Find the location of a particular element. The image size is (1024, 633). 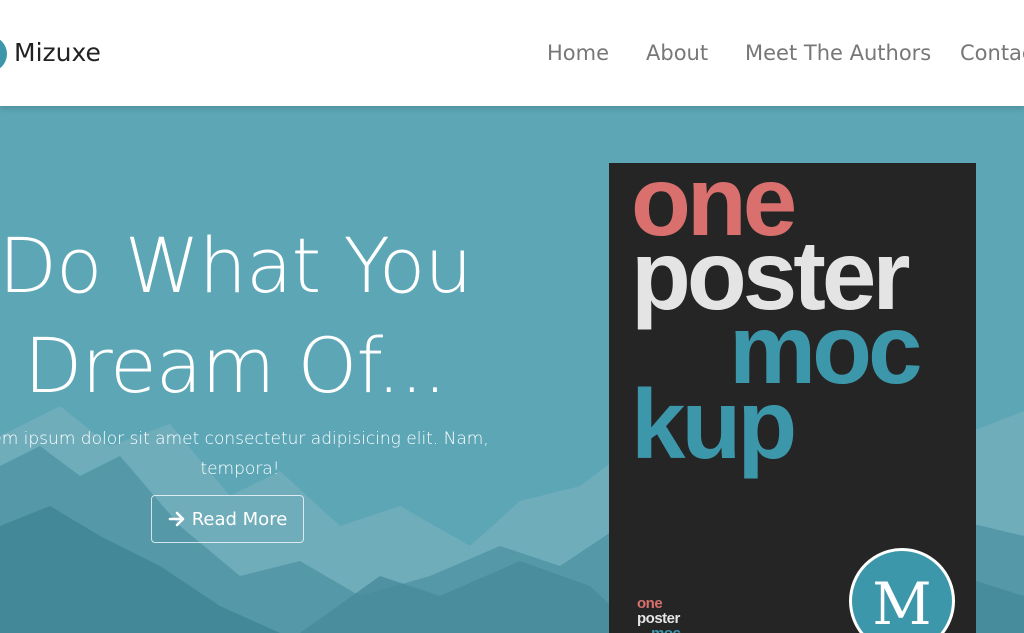

read-more-label: Read More is located at coordinates (239, 519).